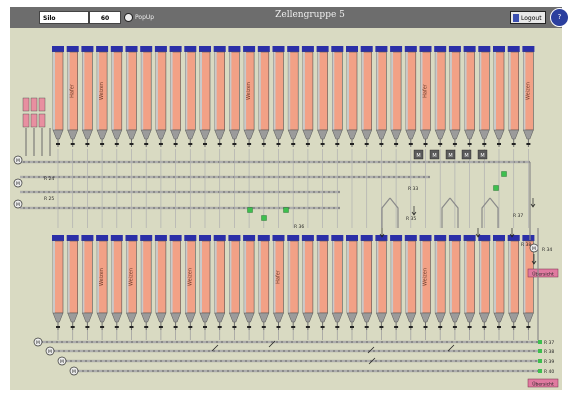  What do you see at coordinates (38, 343) in the screenshot?
I see `motor-label: M` at bounding box center [38, 343].